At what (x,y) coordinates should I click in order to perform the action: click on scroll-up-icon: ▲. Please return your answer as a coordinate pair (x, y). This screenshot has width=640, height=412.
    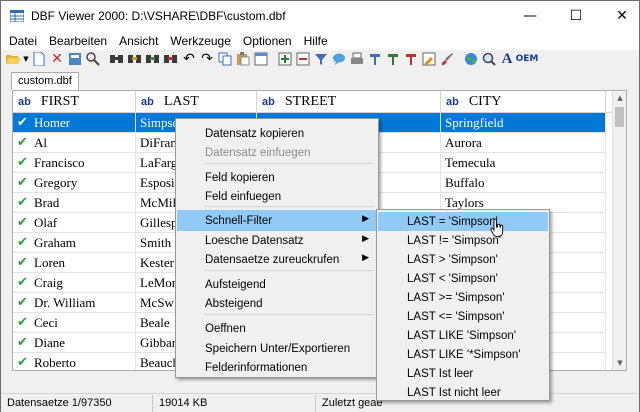
    Looking at the image, I should click on (619, 98).